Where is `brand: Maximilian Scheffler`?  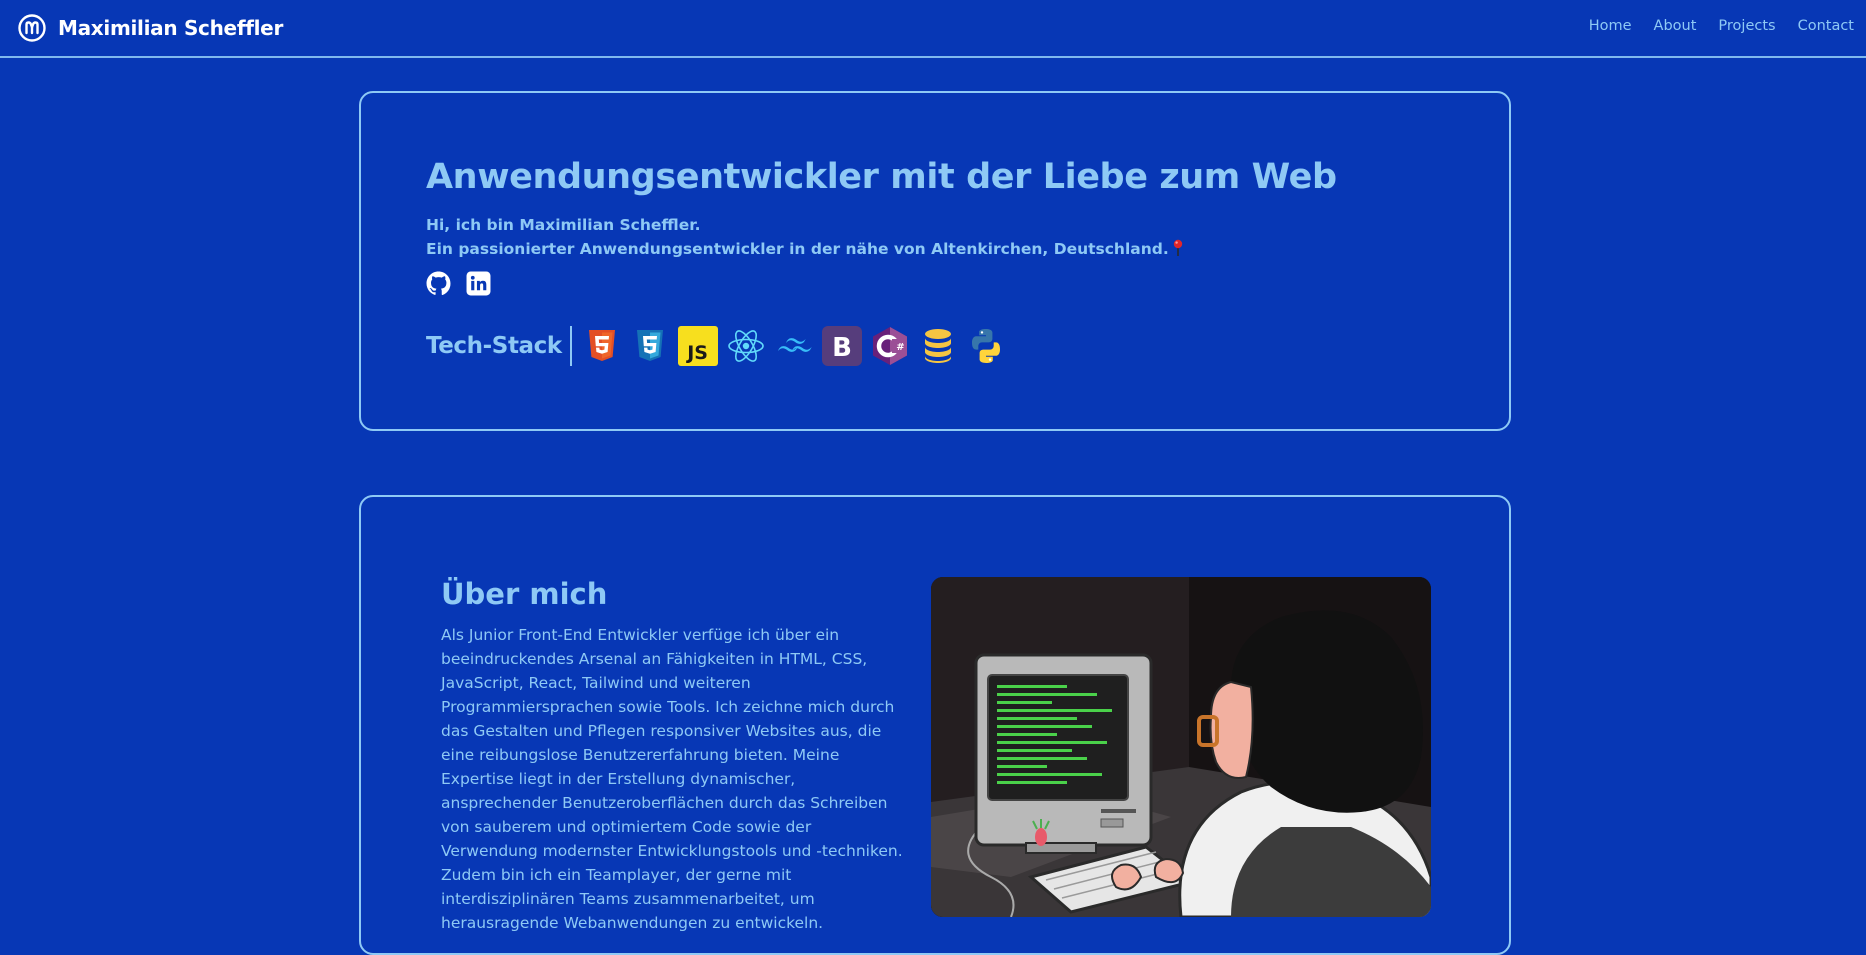
brand: Maximilian Scheffler is located at coordinates (150, 28).